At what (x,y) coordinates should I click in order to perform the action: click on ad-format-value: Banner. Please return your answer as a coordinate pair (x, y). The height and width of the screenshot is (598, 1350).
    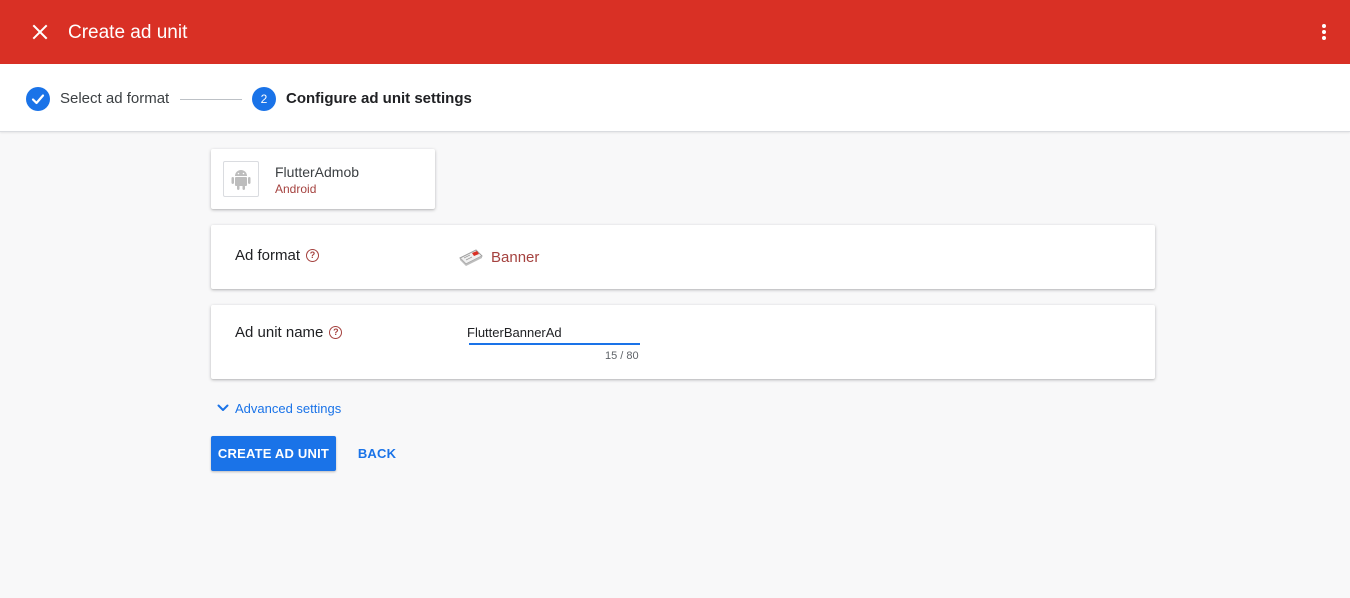
    Looking at the image, I should click on (515, 257).